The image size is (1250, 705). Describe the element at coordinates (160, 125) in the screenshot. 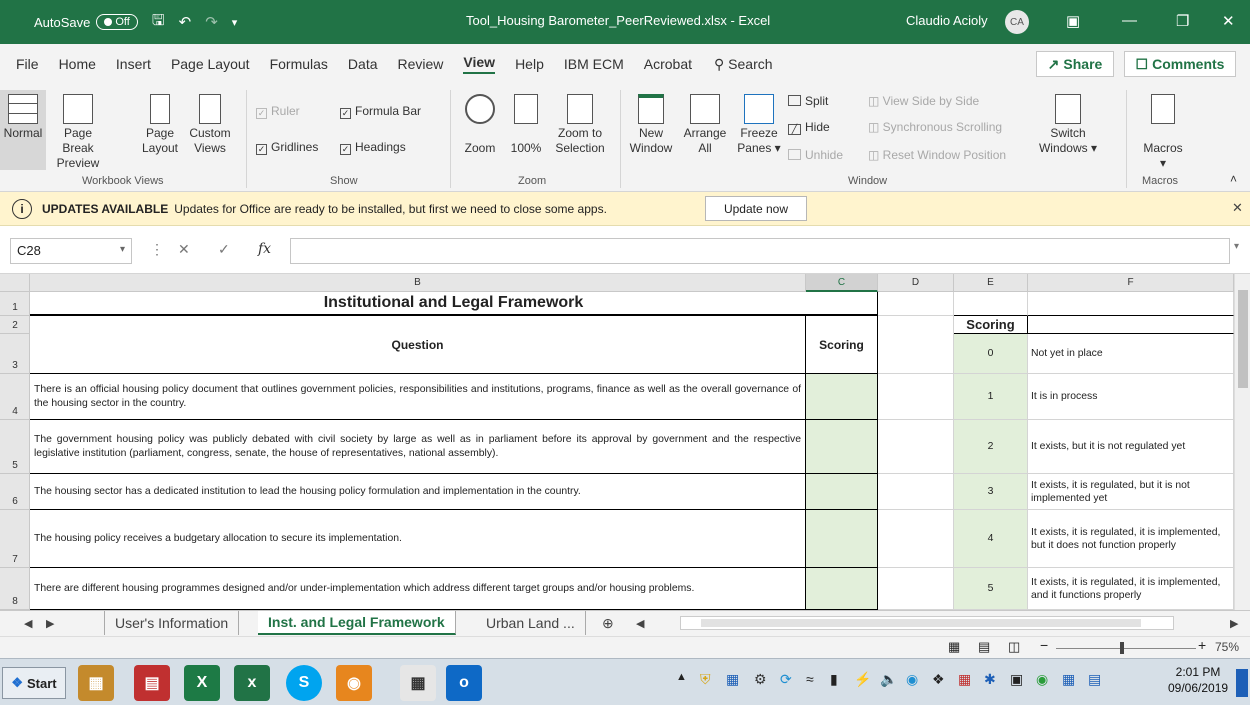

I see `page-layout-view-button: Page Layout` at that location.